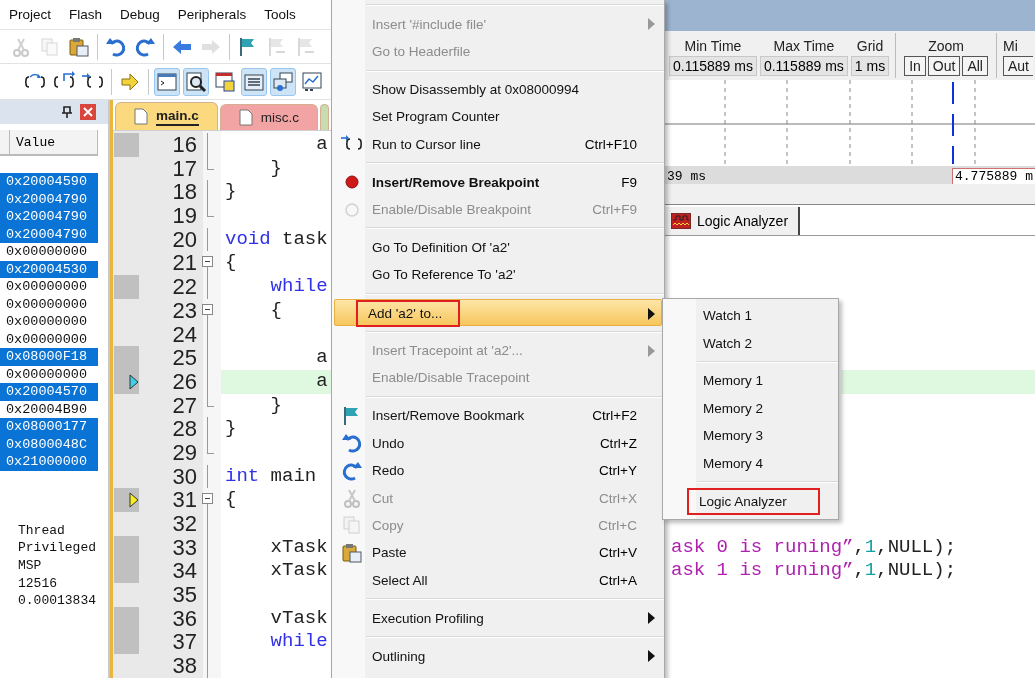  What do you see at coordinates (184, 145) in the screenshot?
I see `line-number: 16` at bounding box center [184, 145].